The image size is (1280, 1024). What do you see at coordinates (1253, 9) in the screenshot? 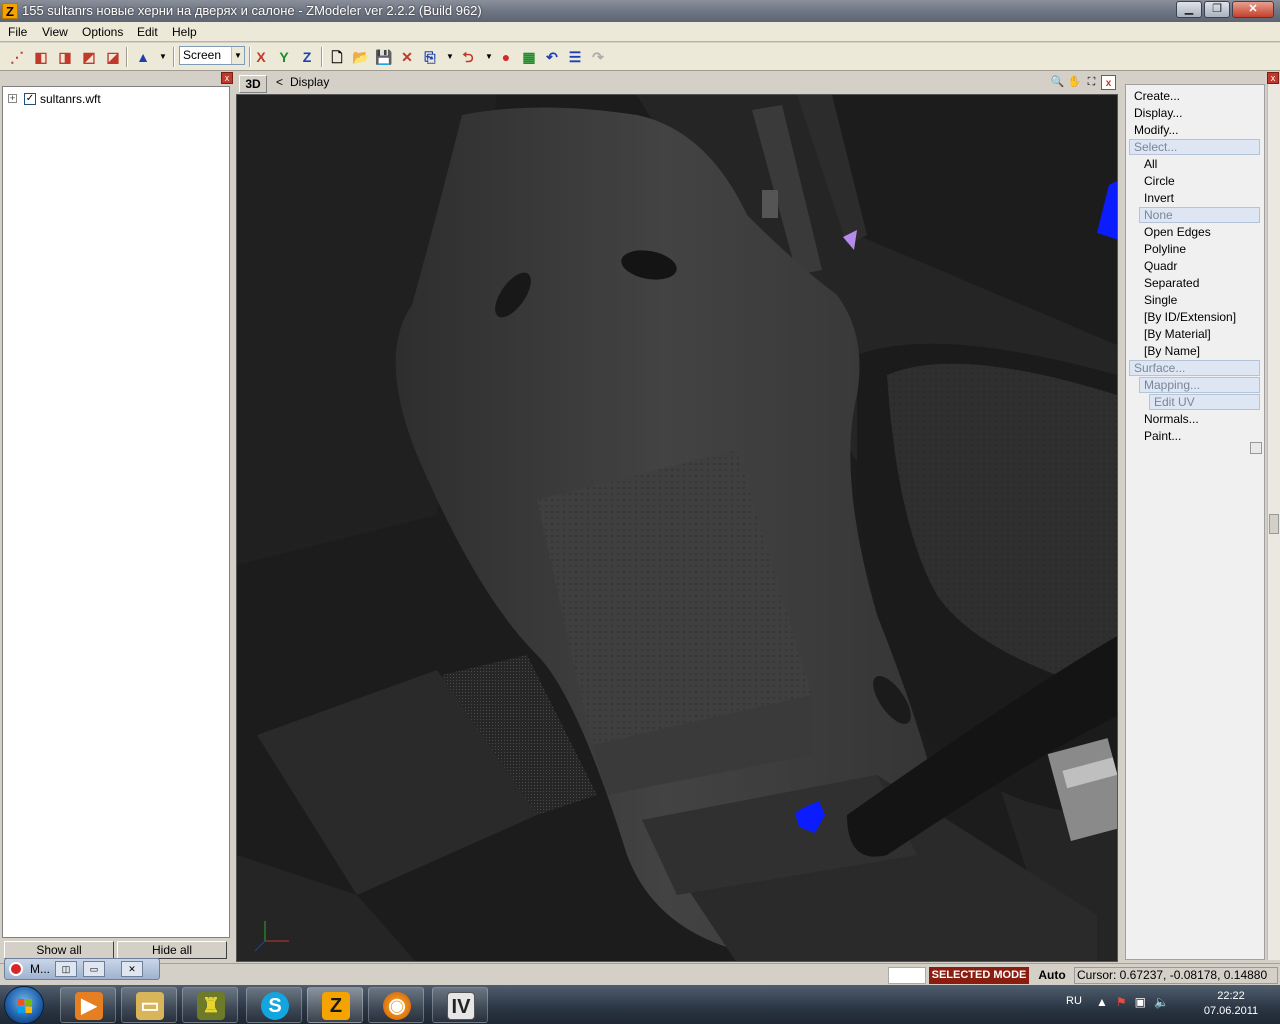
I see `close-button: ✕` at bounding box center [1253, 9].